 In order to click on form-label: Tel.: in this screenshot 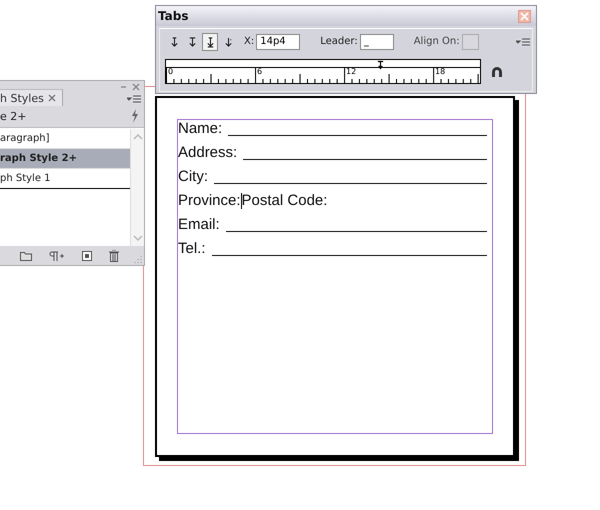, I will do `click(192, 249)`.